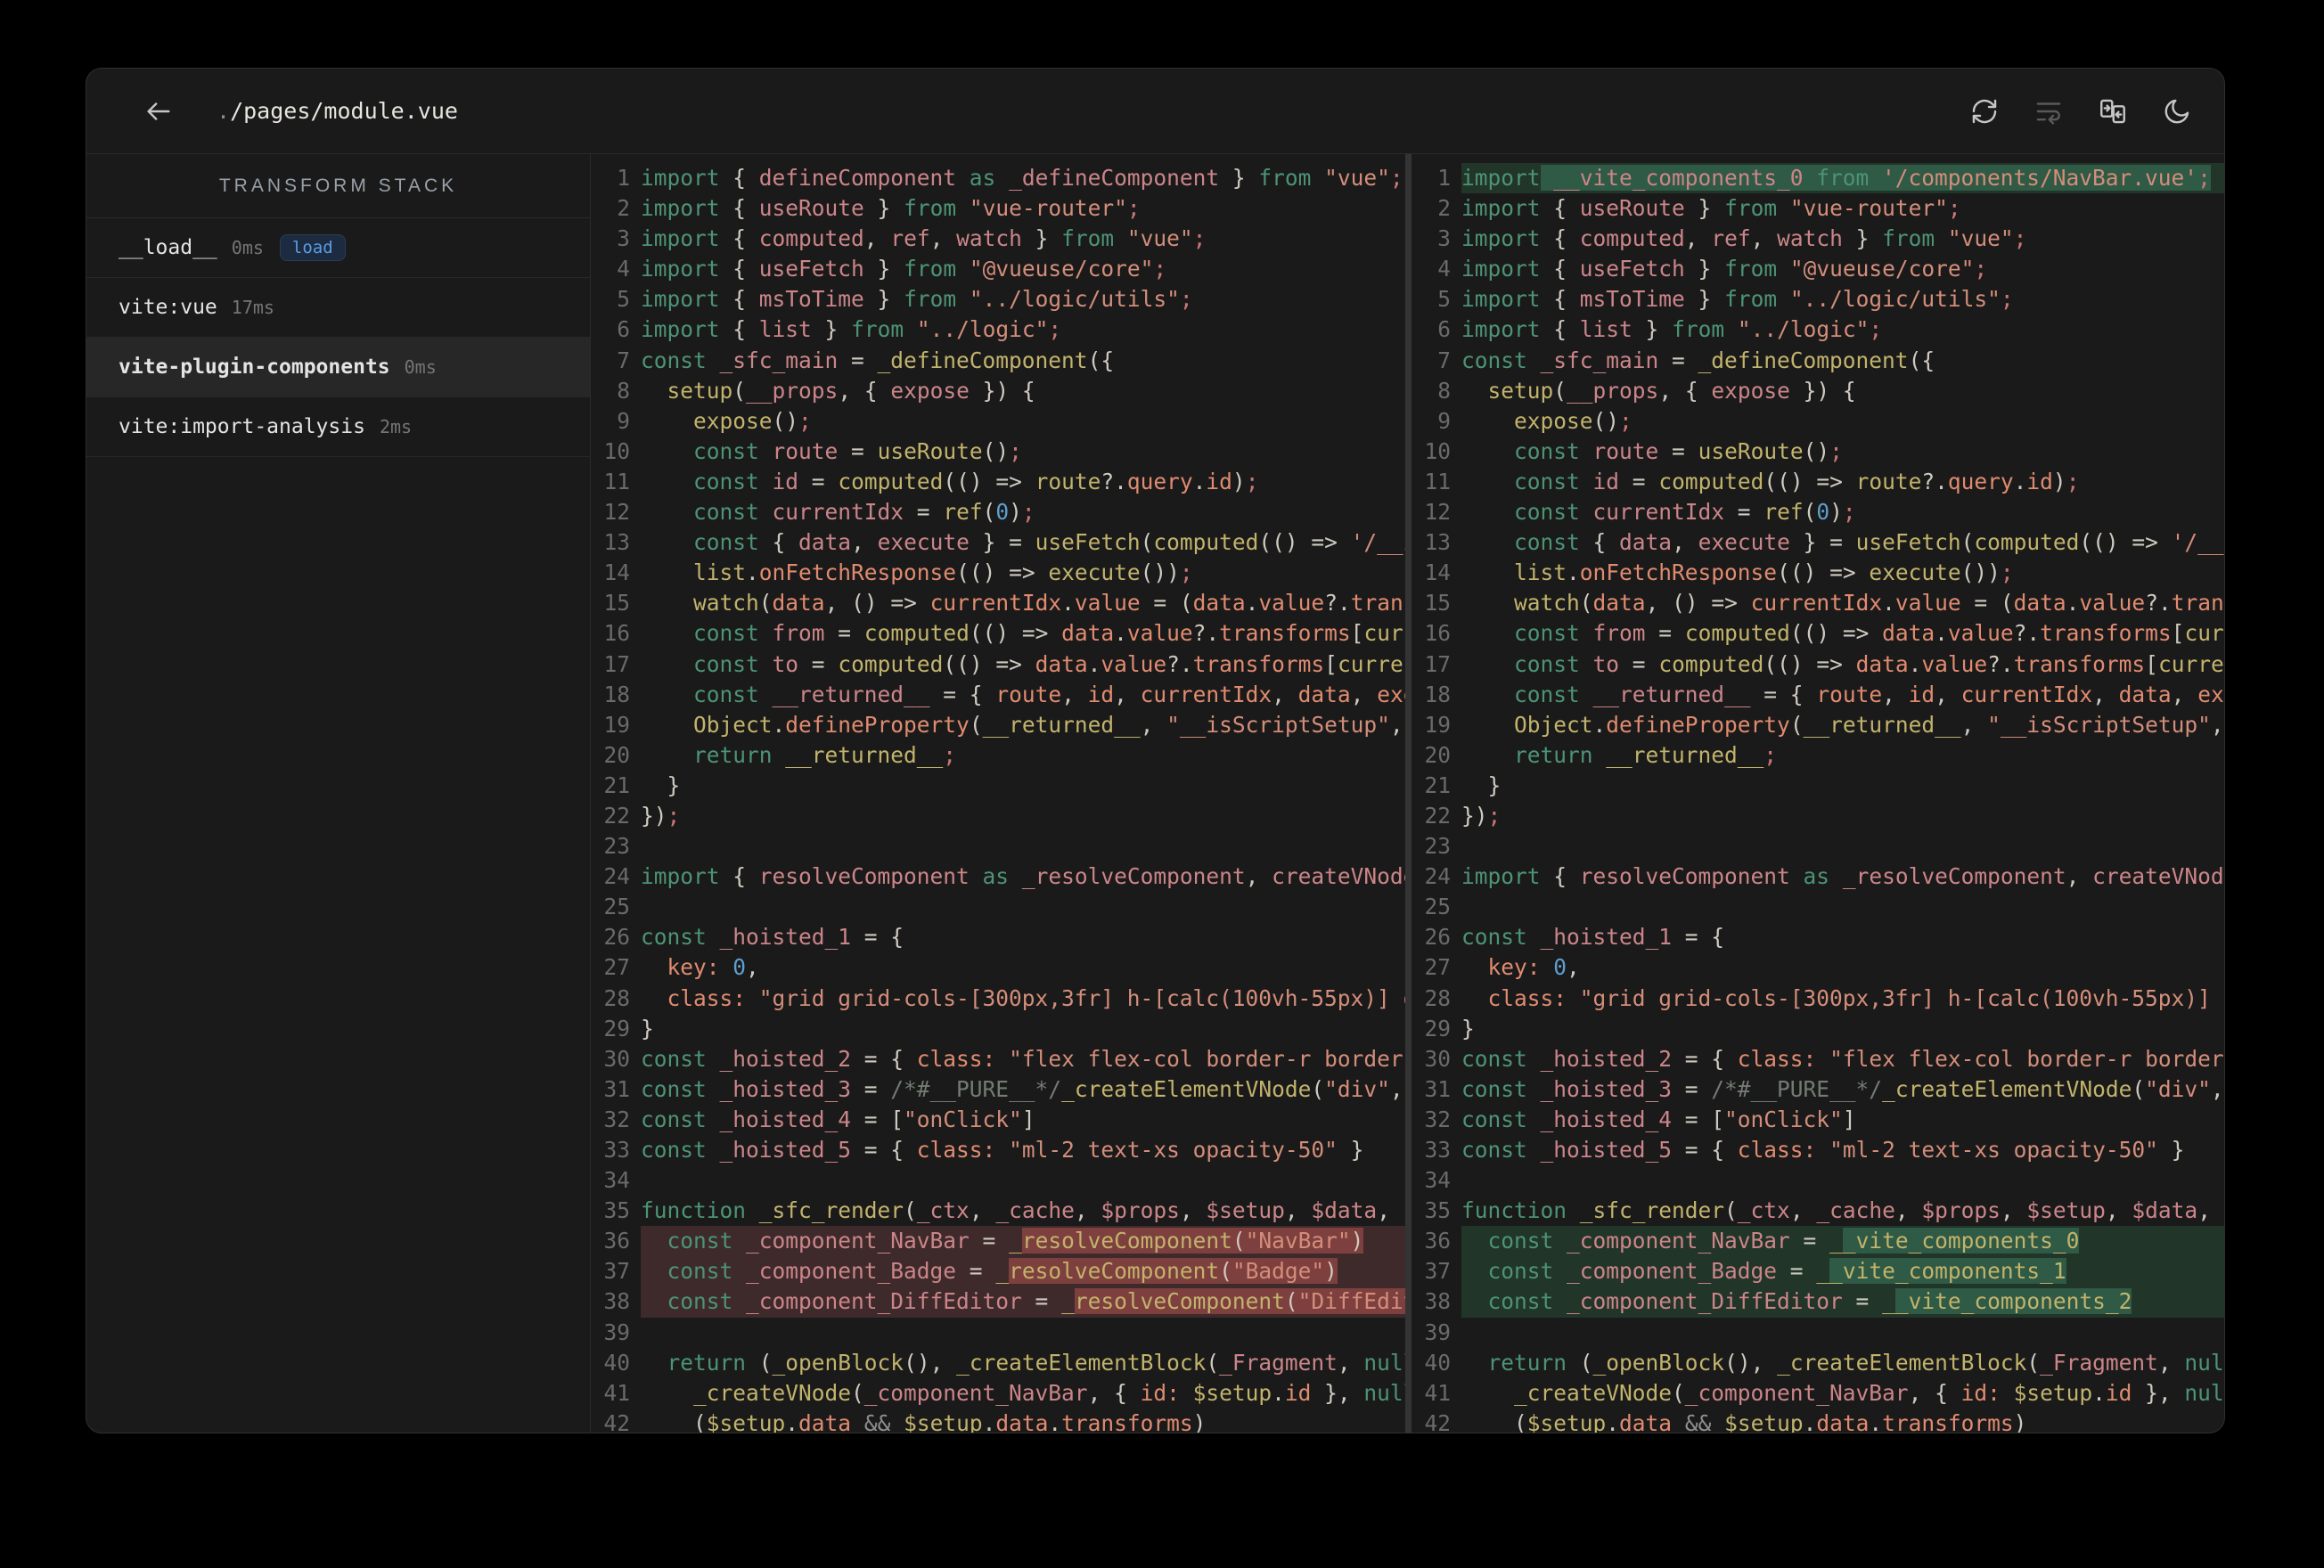 The width and height of the screenshot is (2324, 1568). I want to click on line-number: 21, so click(1437, 785).